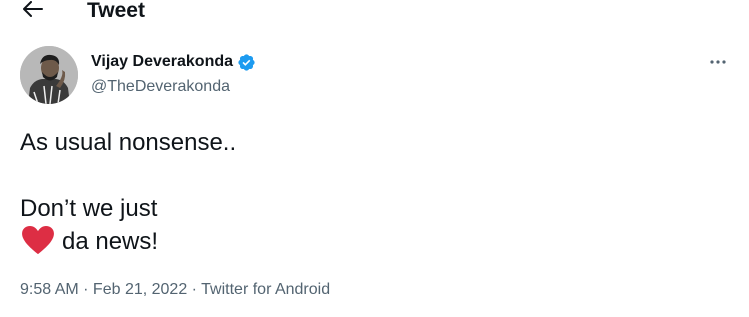  Describe the element at coordinates (265, 289) in the screenshot. I see `tweet-source: Twitter for Android` at that location.